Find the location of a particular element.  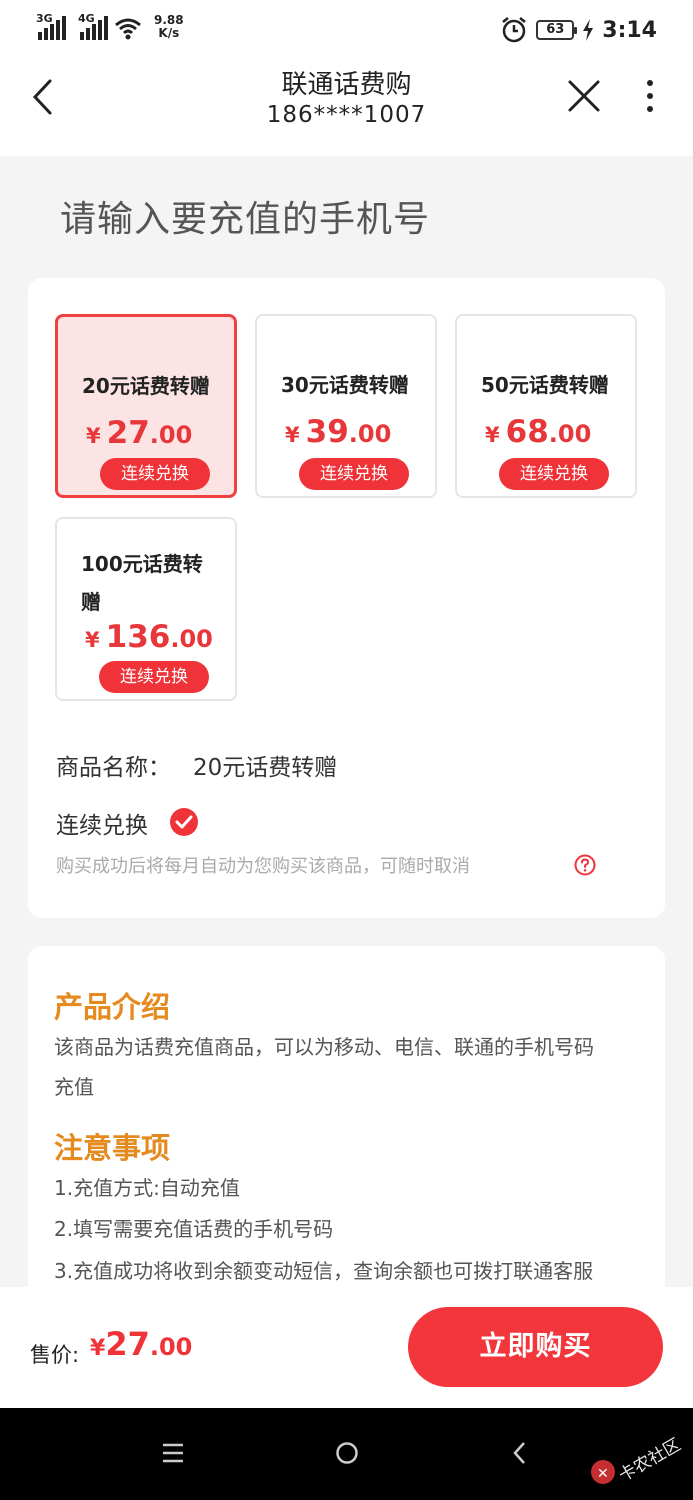

note-item: 1.充值方式:自动充值 is located at coordinates (147, 1188).